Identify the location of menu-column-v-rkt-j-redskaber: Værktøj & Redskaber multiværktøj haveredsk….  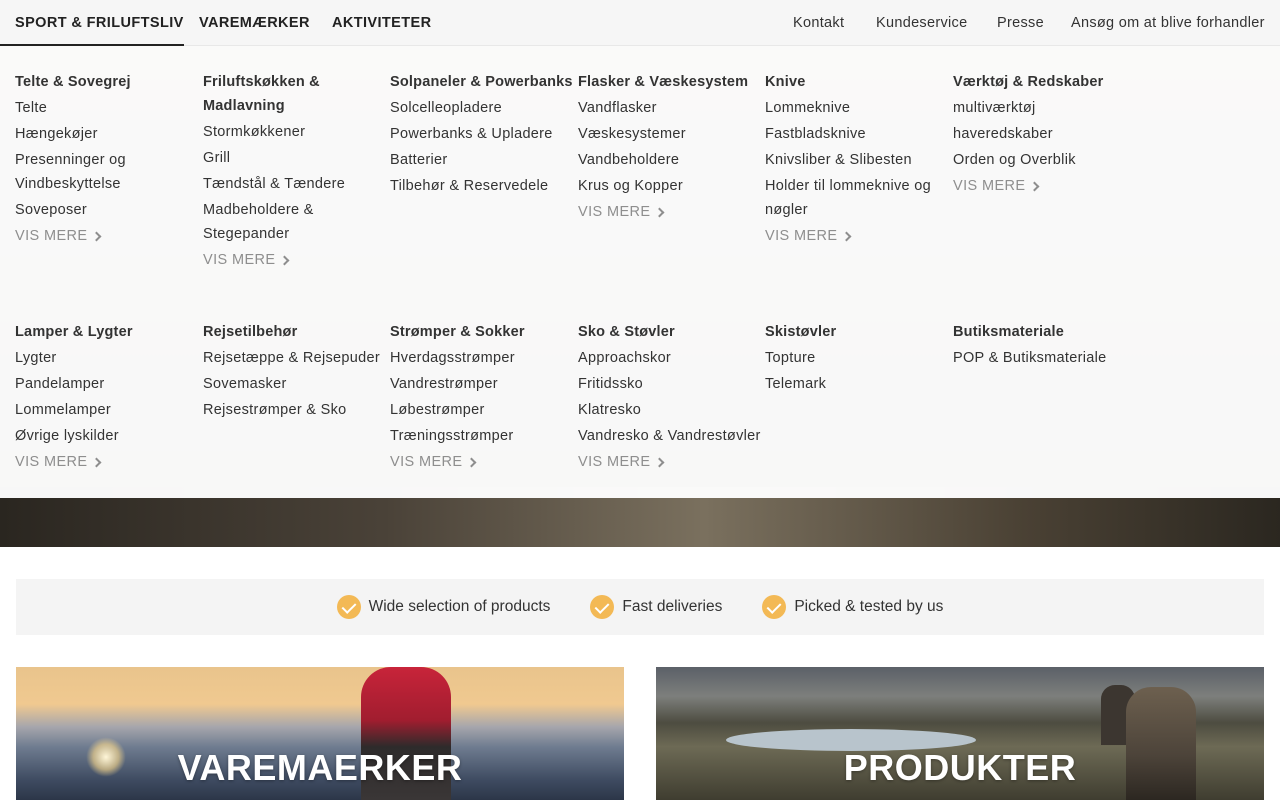
(1045, 134).